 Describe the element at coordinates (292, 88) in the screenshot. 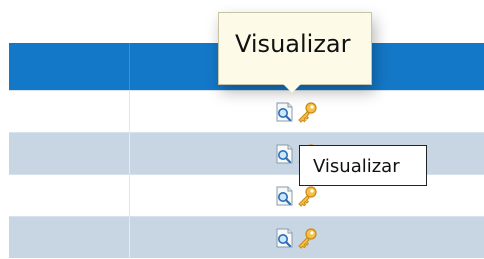

I see `tooltip-arrow` at that location.